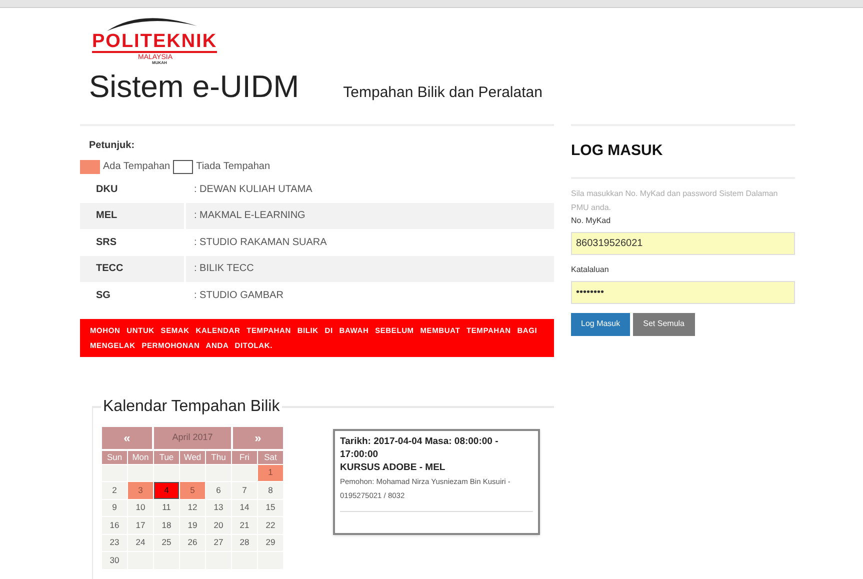  I want to click on calendar-day: 24, so click(140, 542).